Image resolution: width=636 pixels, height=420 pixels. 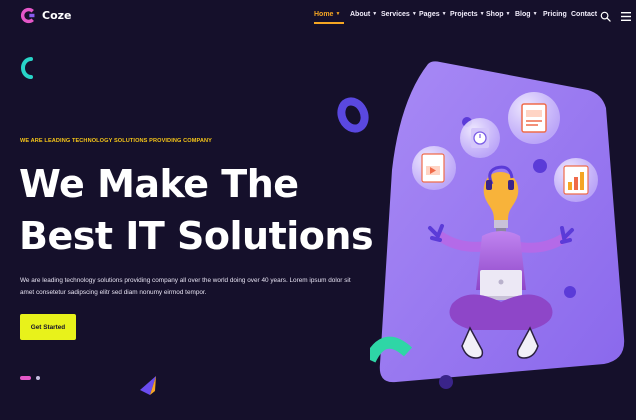 I want to click on nav-item-shop: Shop ▼, so click(x=500, y=14).